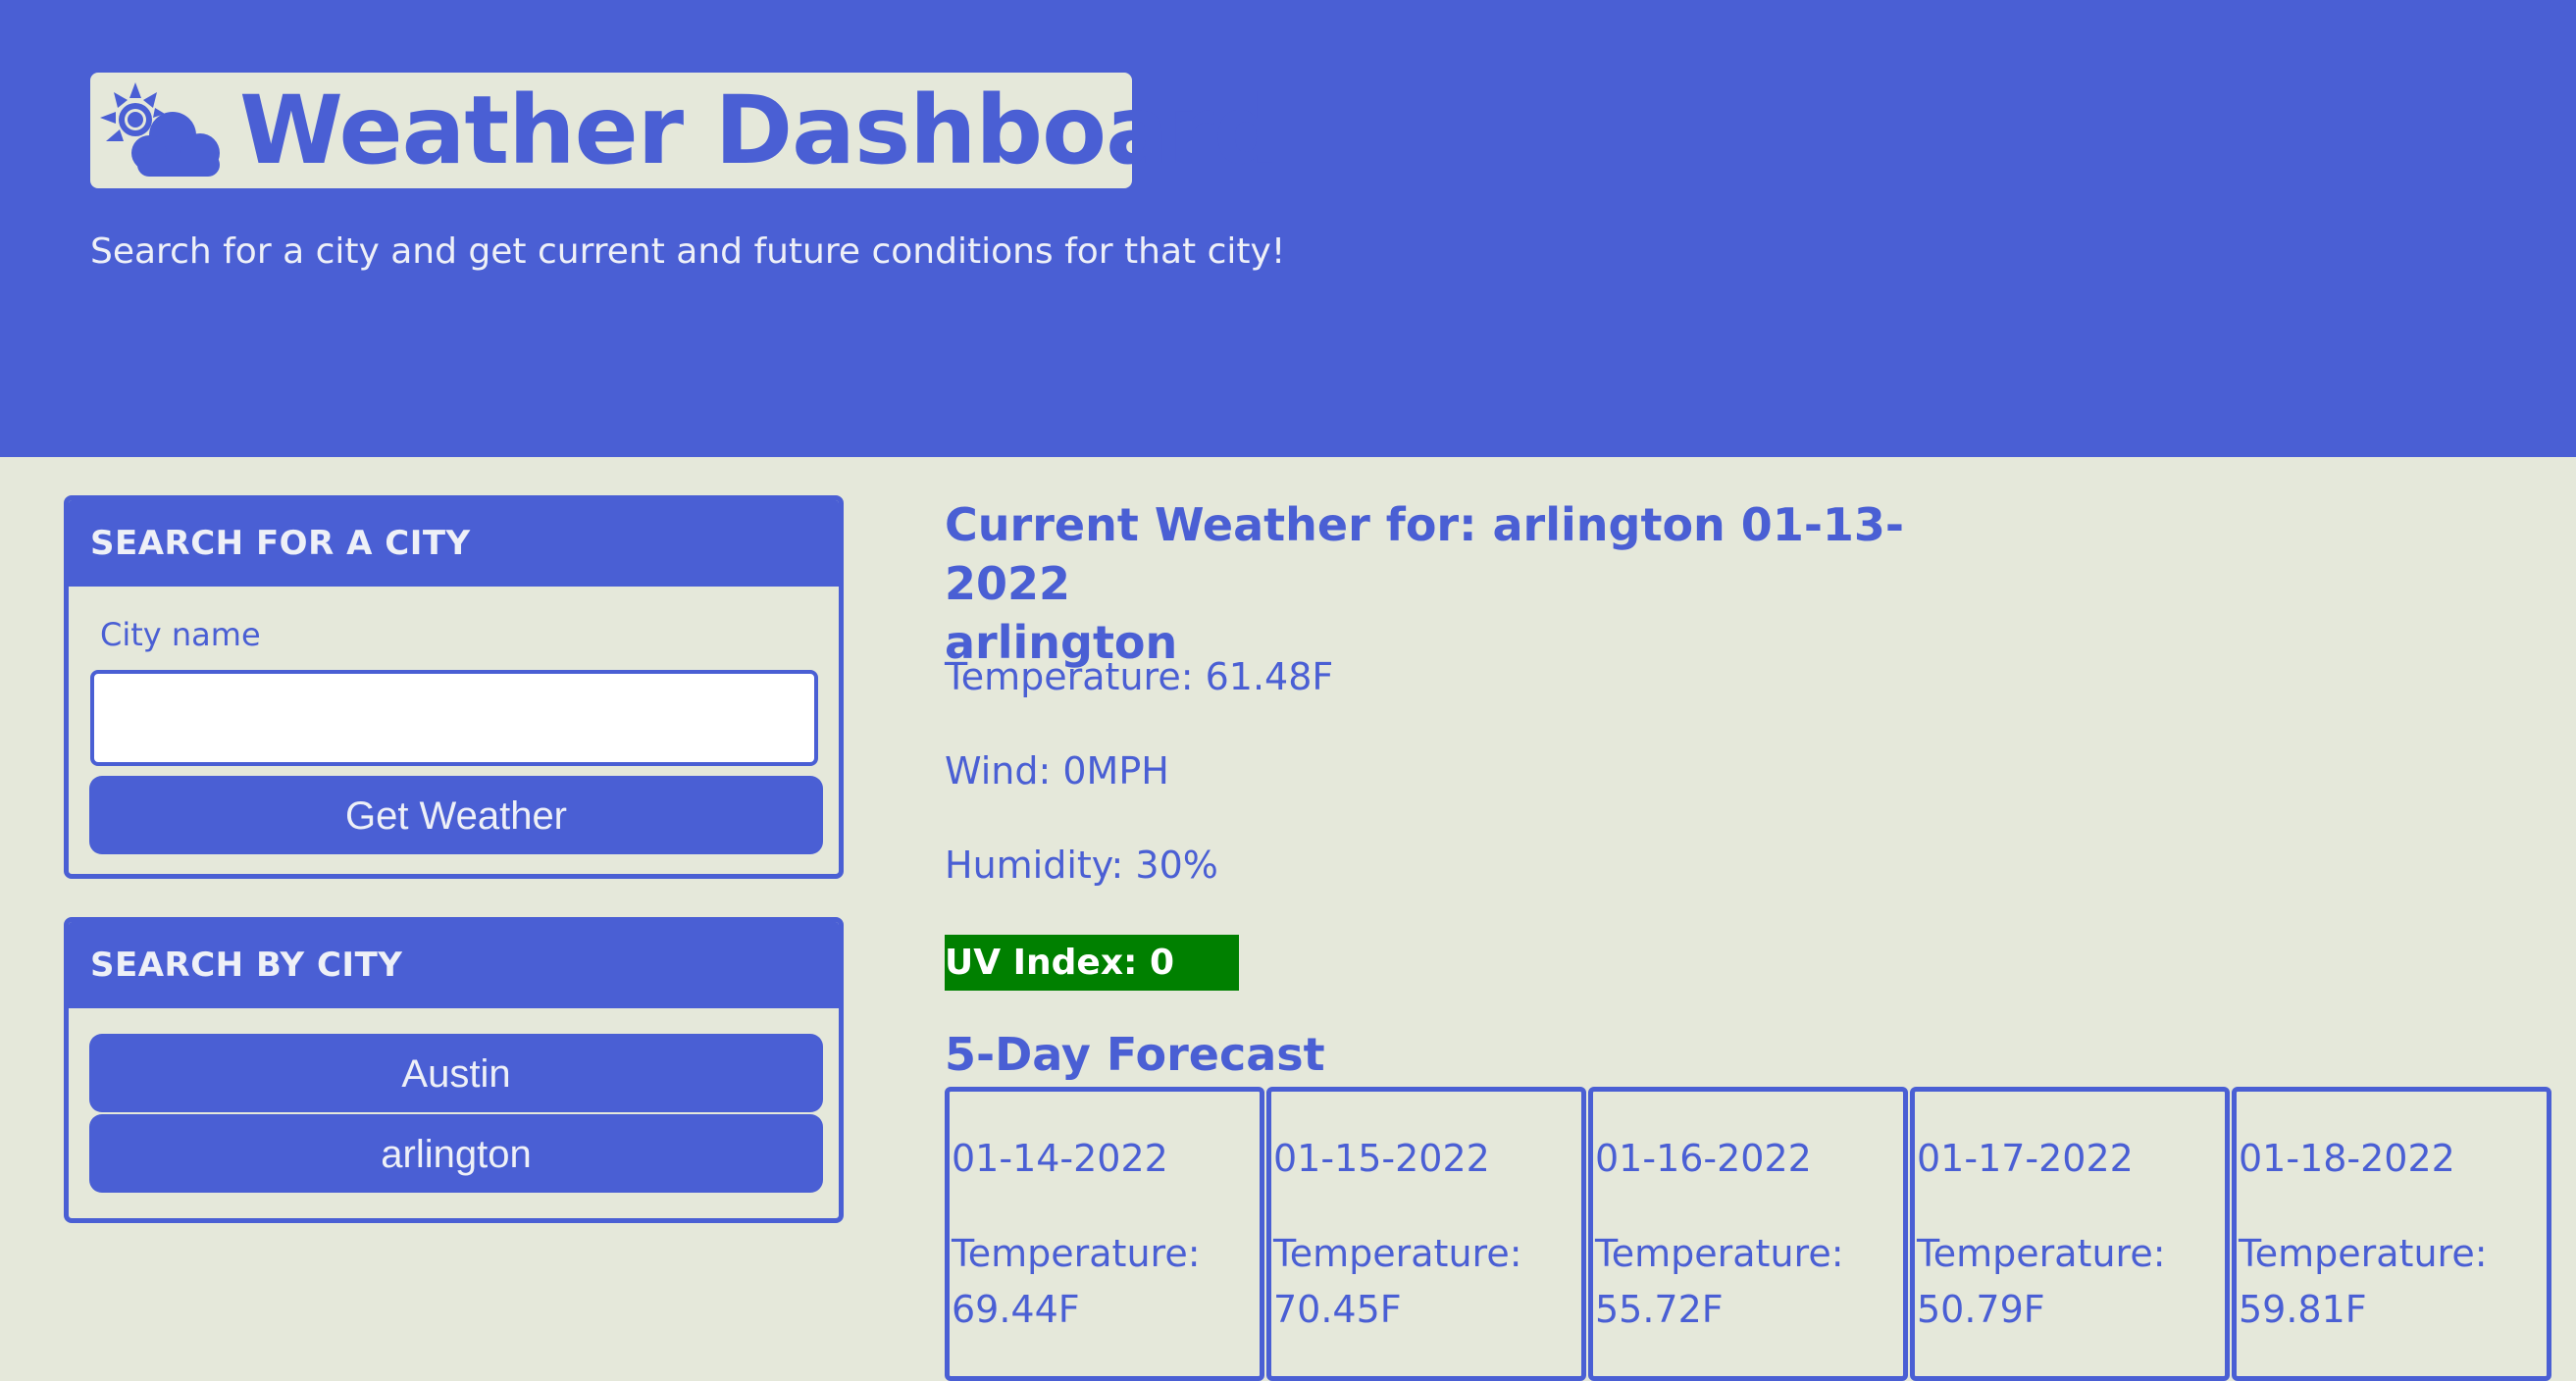 This screenshot has width=2576, height=1381. I want to click on forecast-card: 01-15-2022 Temperature: 70.45F, so click(1426, 1234).